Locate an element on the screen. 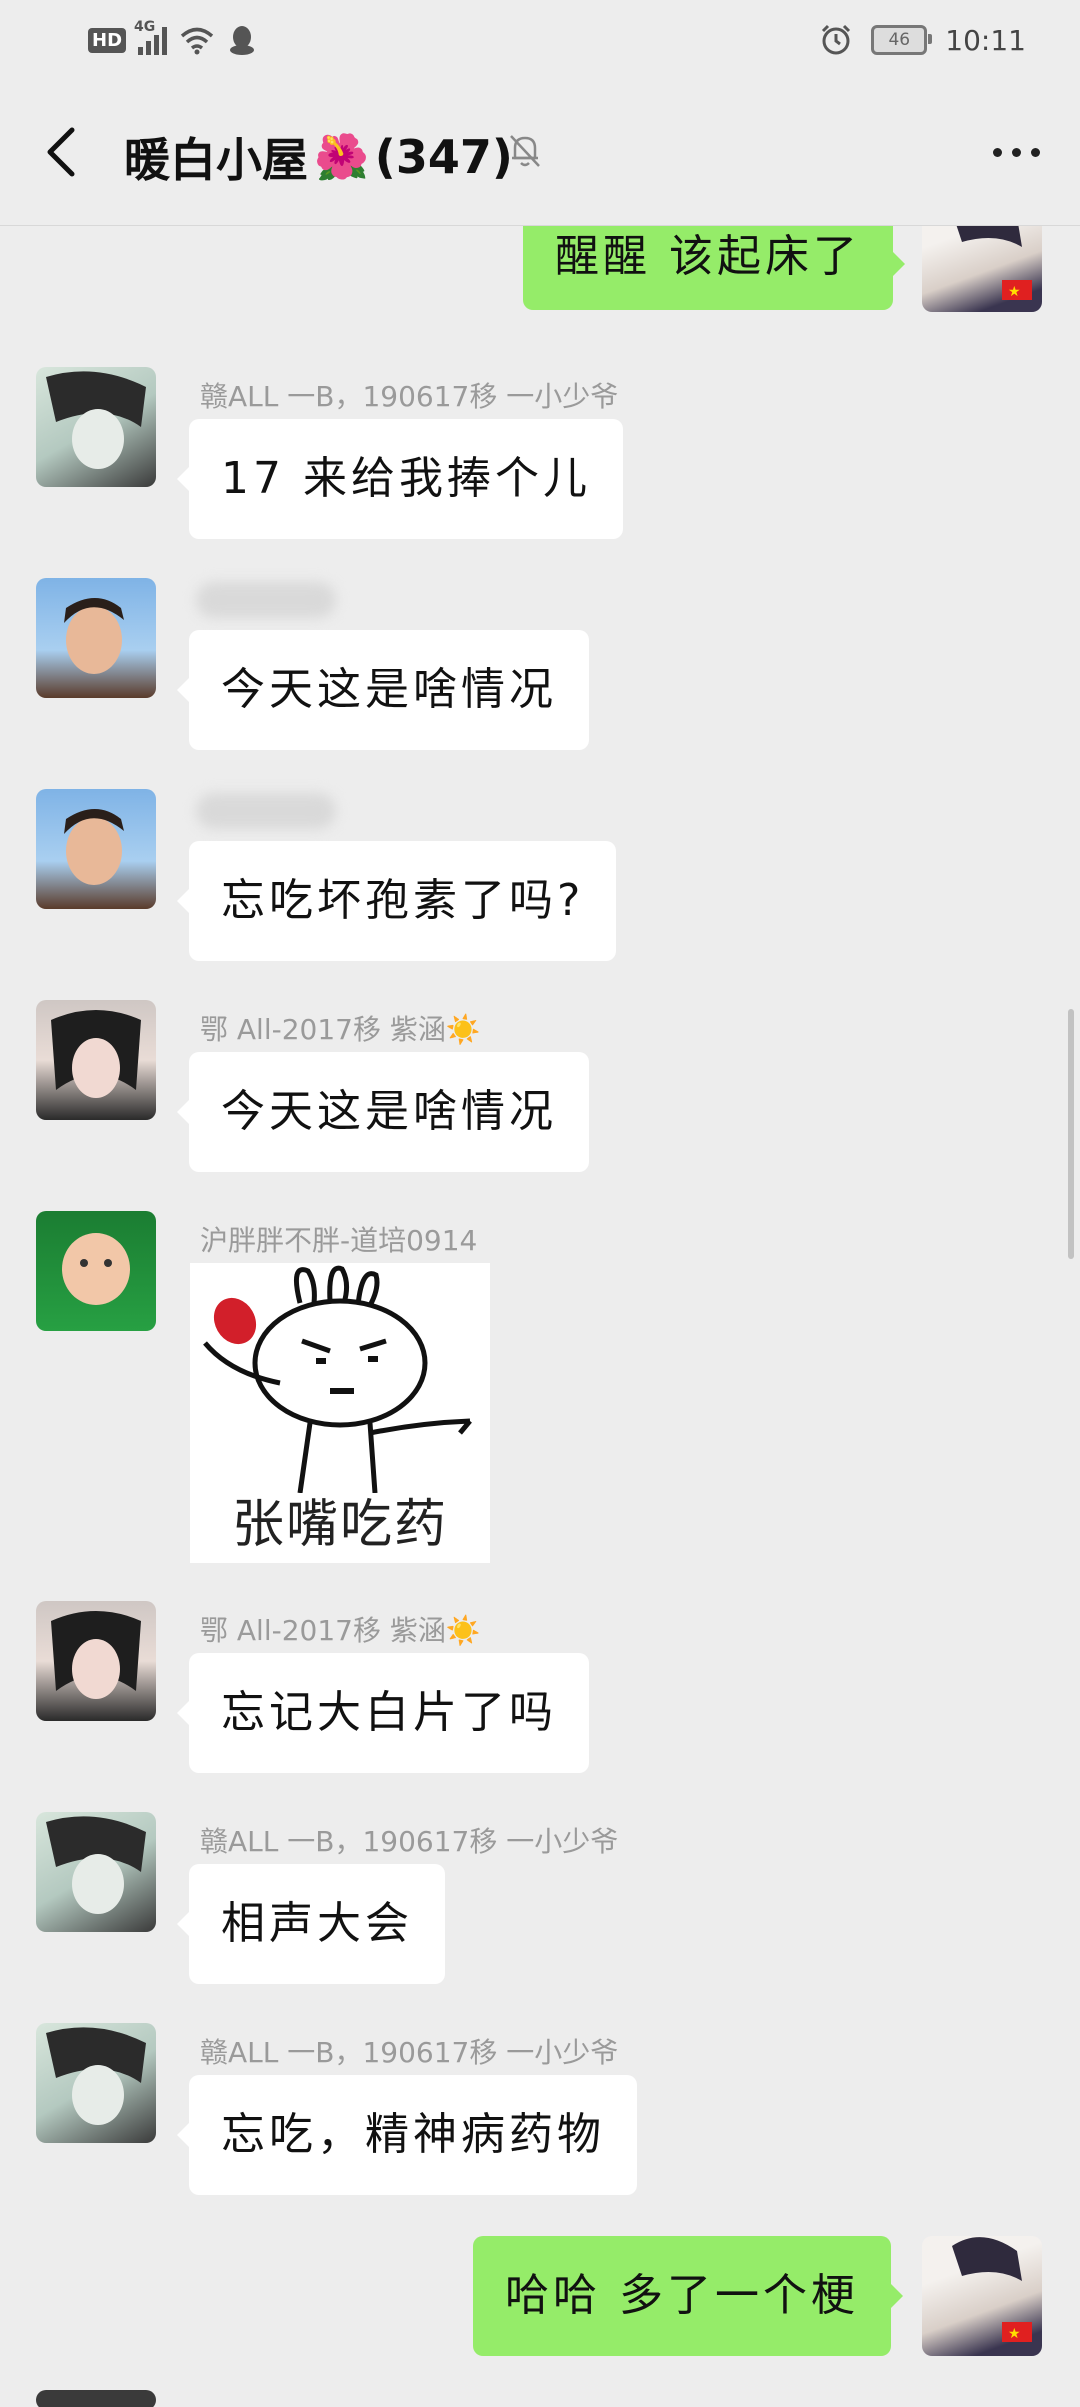  clock: 10:11 is located at coordinates (985, 40).